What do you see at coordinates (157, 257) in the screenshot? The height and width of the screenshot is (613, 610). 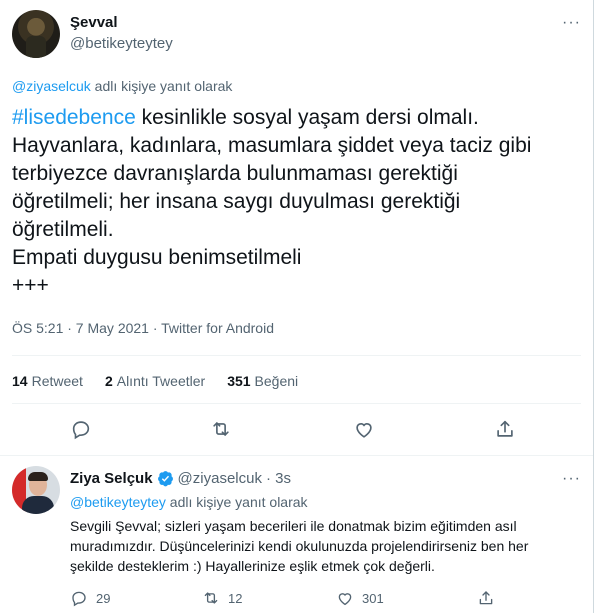 I see `tweet-text-line: Empati duygusu benimsetilmeli` at bounding box center [157, 257].